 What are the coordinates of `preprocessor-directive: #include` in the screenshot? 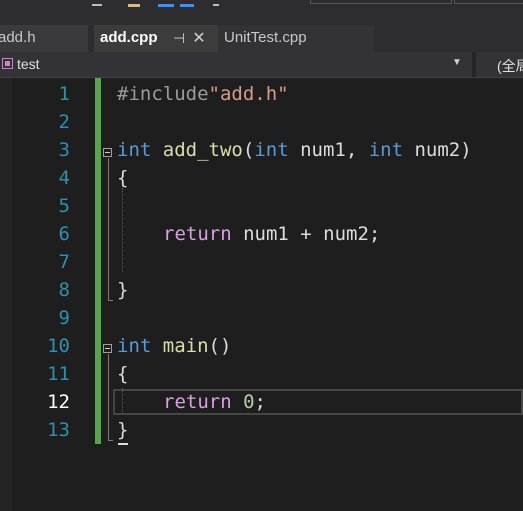 It's located at (163, 94).